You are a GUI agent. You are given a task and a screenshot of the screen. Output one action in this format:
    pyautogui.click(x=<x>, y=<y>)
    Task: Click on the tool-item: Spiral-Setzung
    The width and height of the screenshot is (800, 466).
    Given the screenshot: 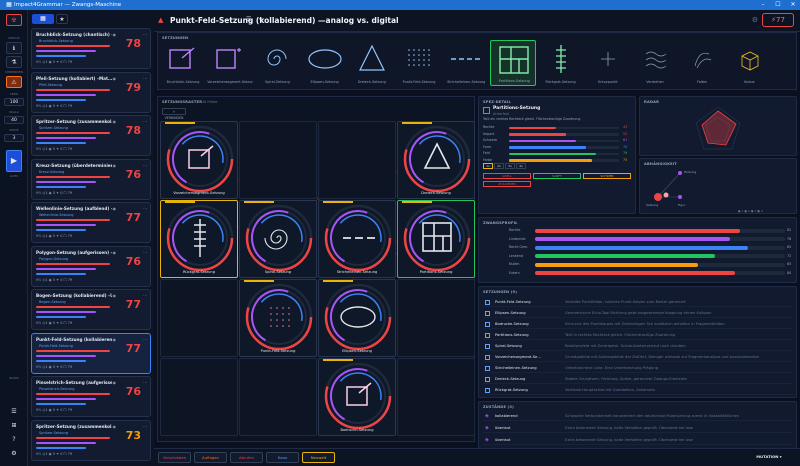 What is the action you would take?
    pyautogui.click(x=277, y=63)
    